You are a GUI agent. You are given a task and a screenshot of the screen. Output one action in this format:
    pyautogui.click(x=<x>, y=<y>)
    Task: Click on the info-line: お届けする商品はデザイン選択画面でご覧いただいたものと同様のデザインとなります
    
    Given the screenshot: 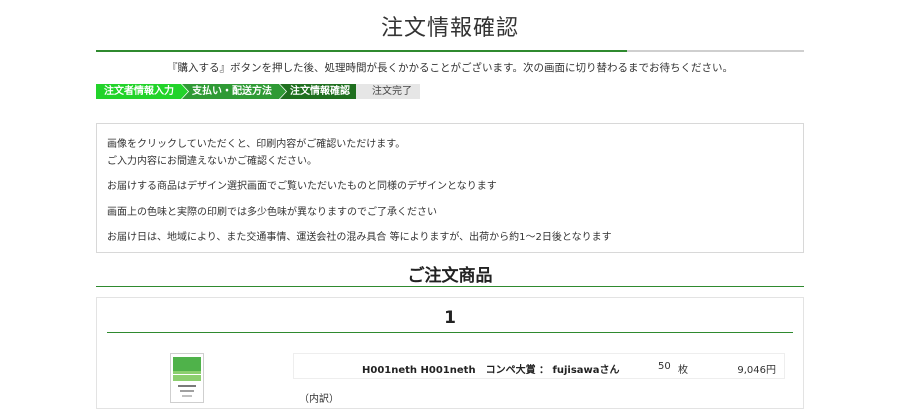 What is the action you would take?
    pyautogui.click(x=302, y=186)
    